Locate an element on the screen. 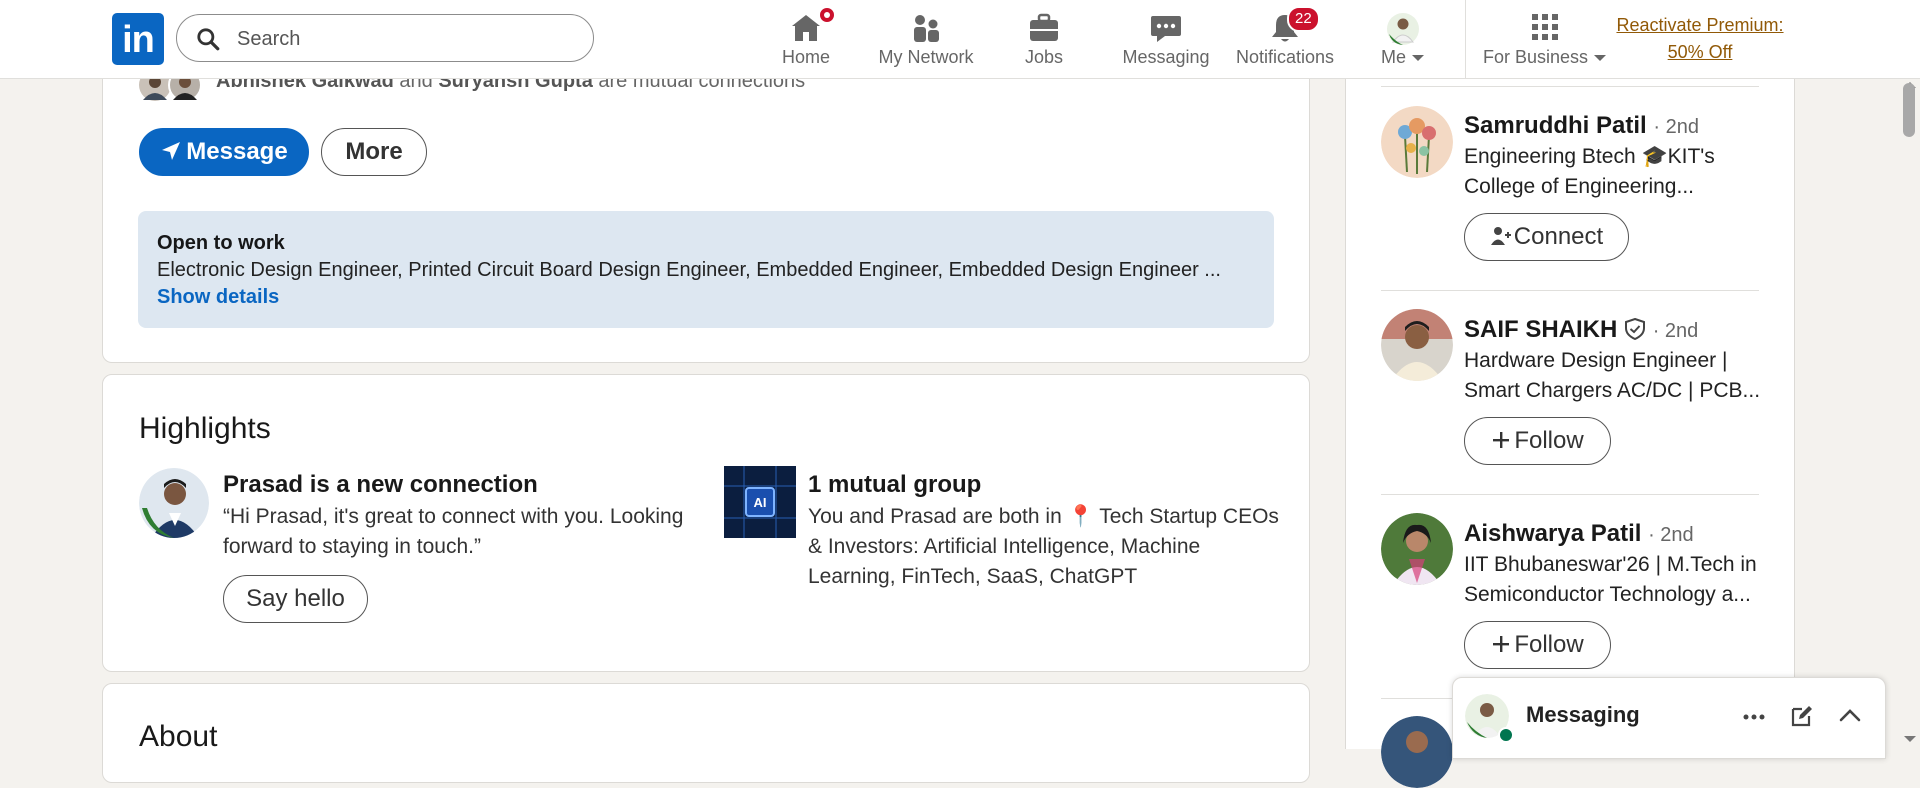 The height and width of the screenshot is (788, 1920). suggestion-name-1-text: Samruddhi Patil is located at coordinates (1555, 125).